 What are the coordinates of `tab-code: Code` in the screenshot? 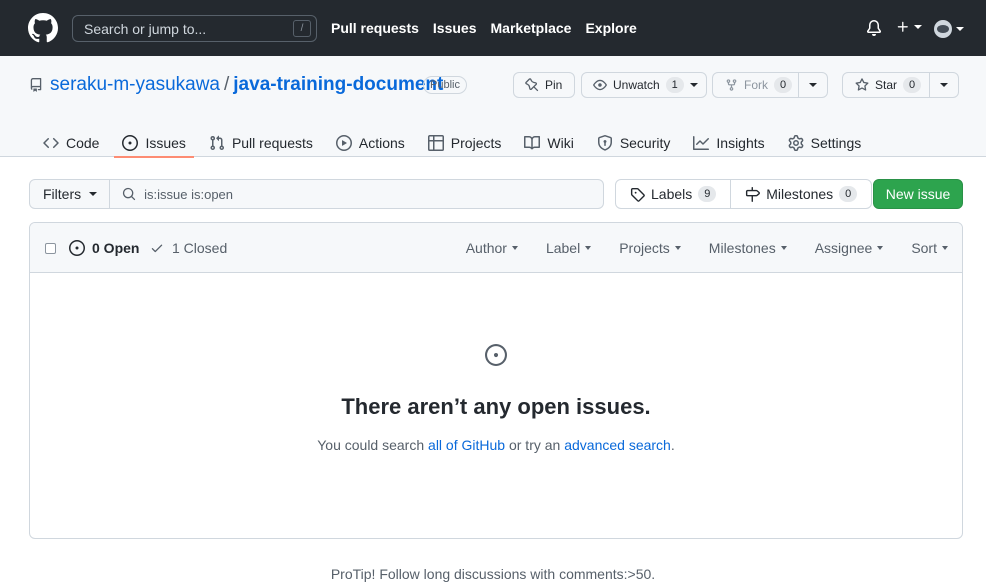 It's located at (71, 142).